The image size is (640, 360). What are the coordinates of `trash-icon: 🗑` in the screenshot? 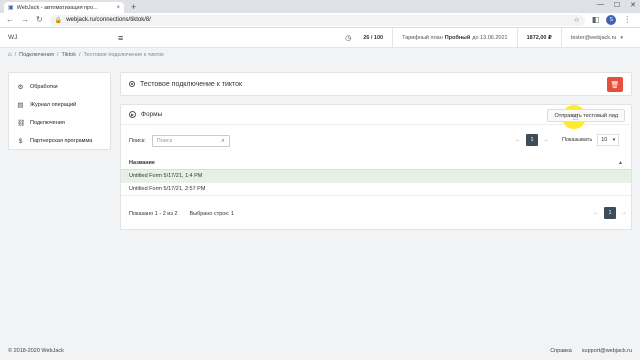 It's located at (615, 85).